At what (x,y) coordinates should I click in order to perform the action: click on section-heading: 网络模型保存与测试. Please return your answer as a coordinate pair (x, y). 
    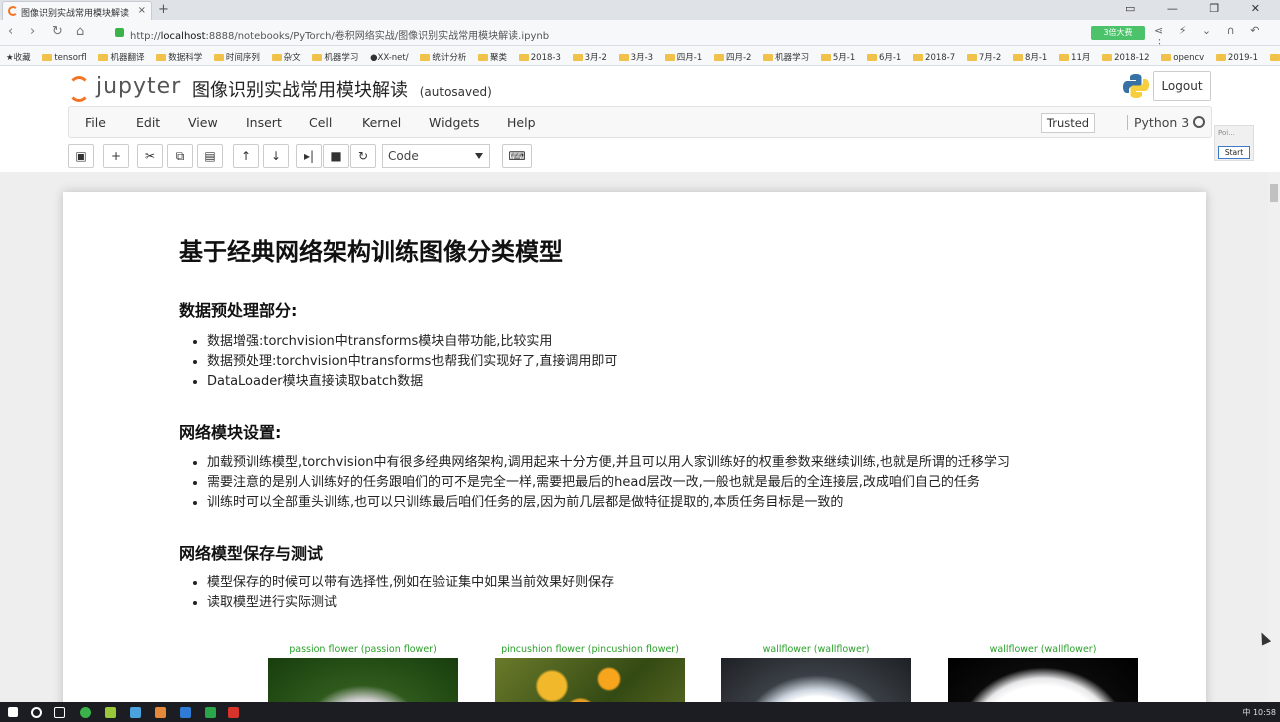
    Looking at the image, I should click on (251, 553).